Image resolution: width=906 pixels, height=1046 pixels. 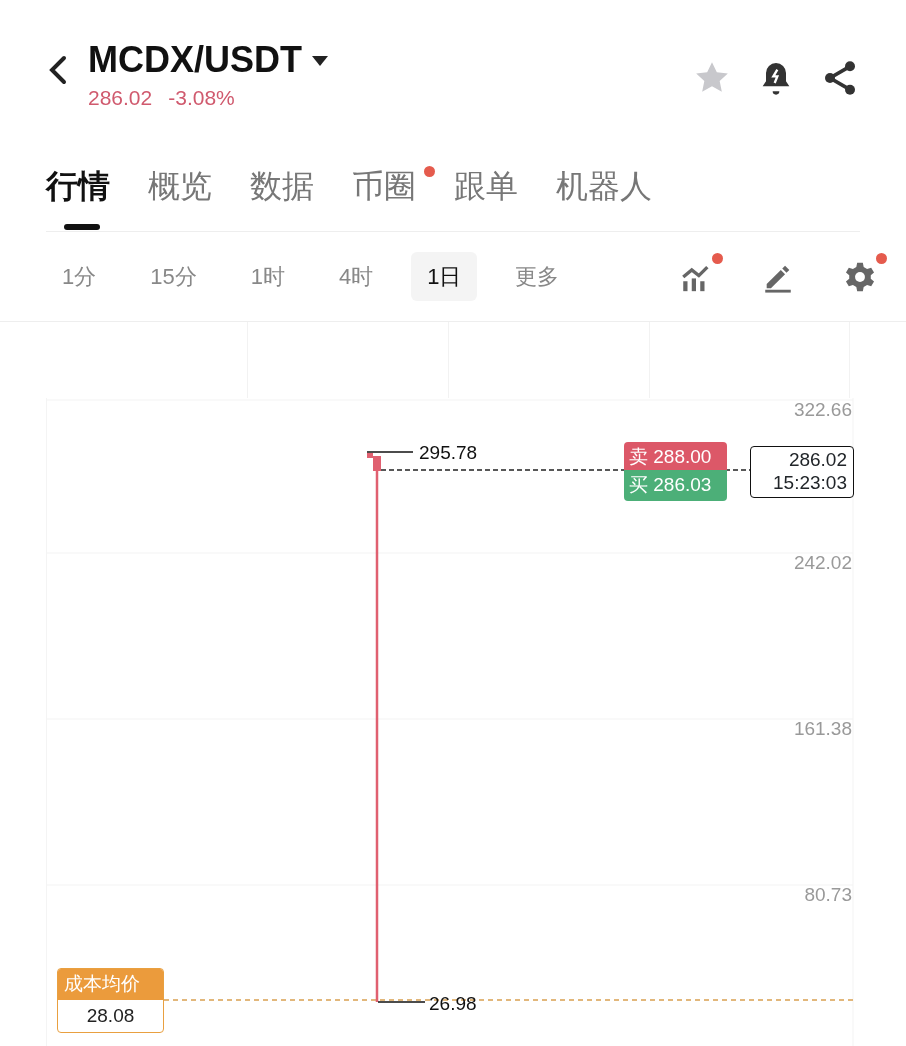 I want to click on tab: 数据, so click(x=282, y=186).